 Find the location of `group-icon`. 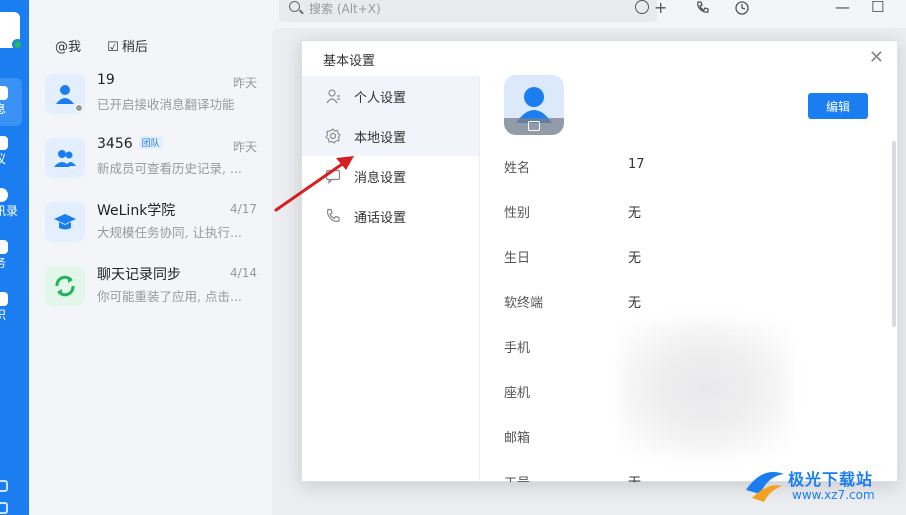

group-icon is located at coordinates (65, 158).